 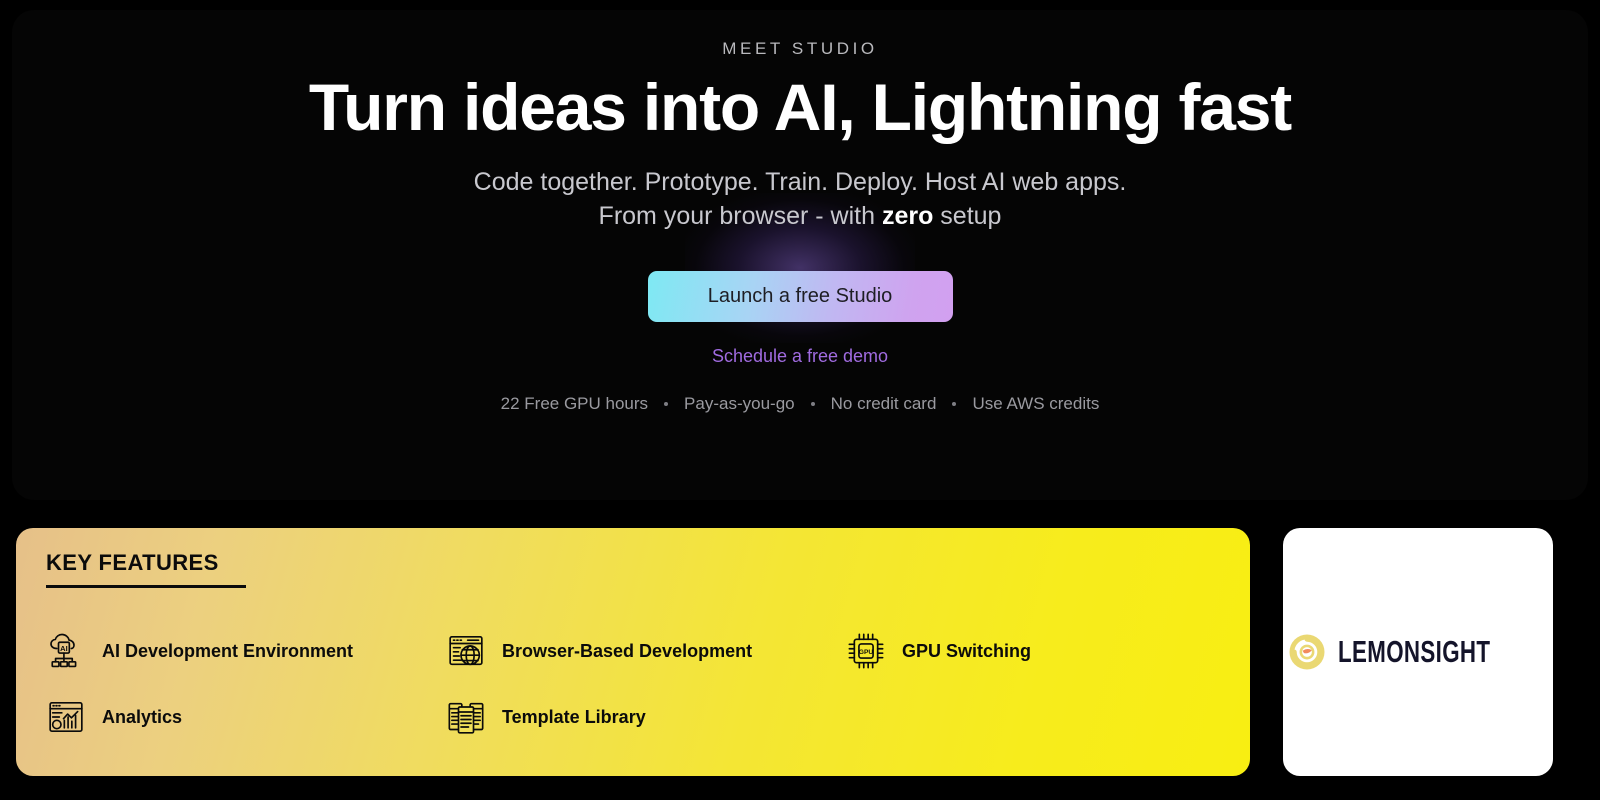 What do you see at coordinates (627, 650) in the screenshot?
I see `feature-label: Browser-Based Development` at bounding box center [627, 650].